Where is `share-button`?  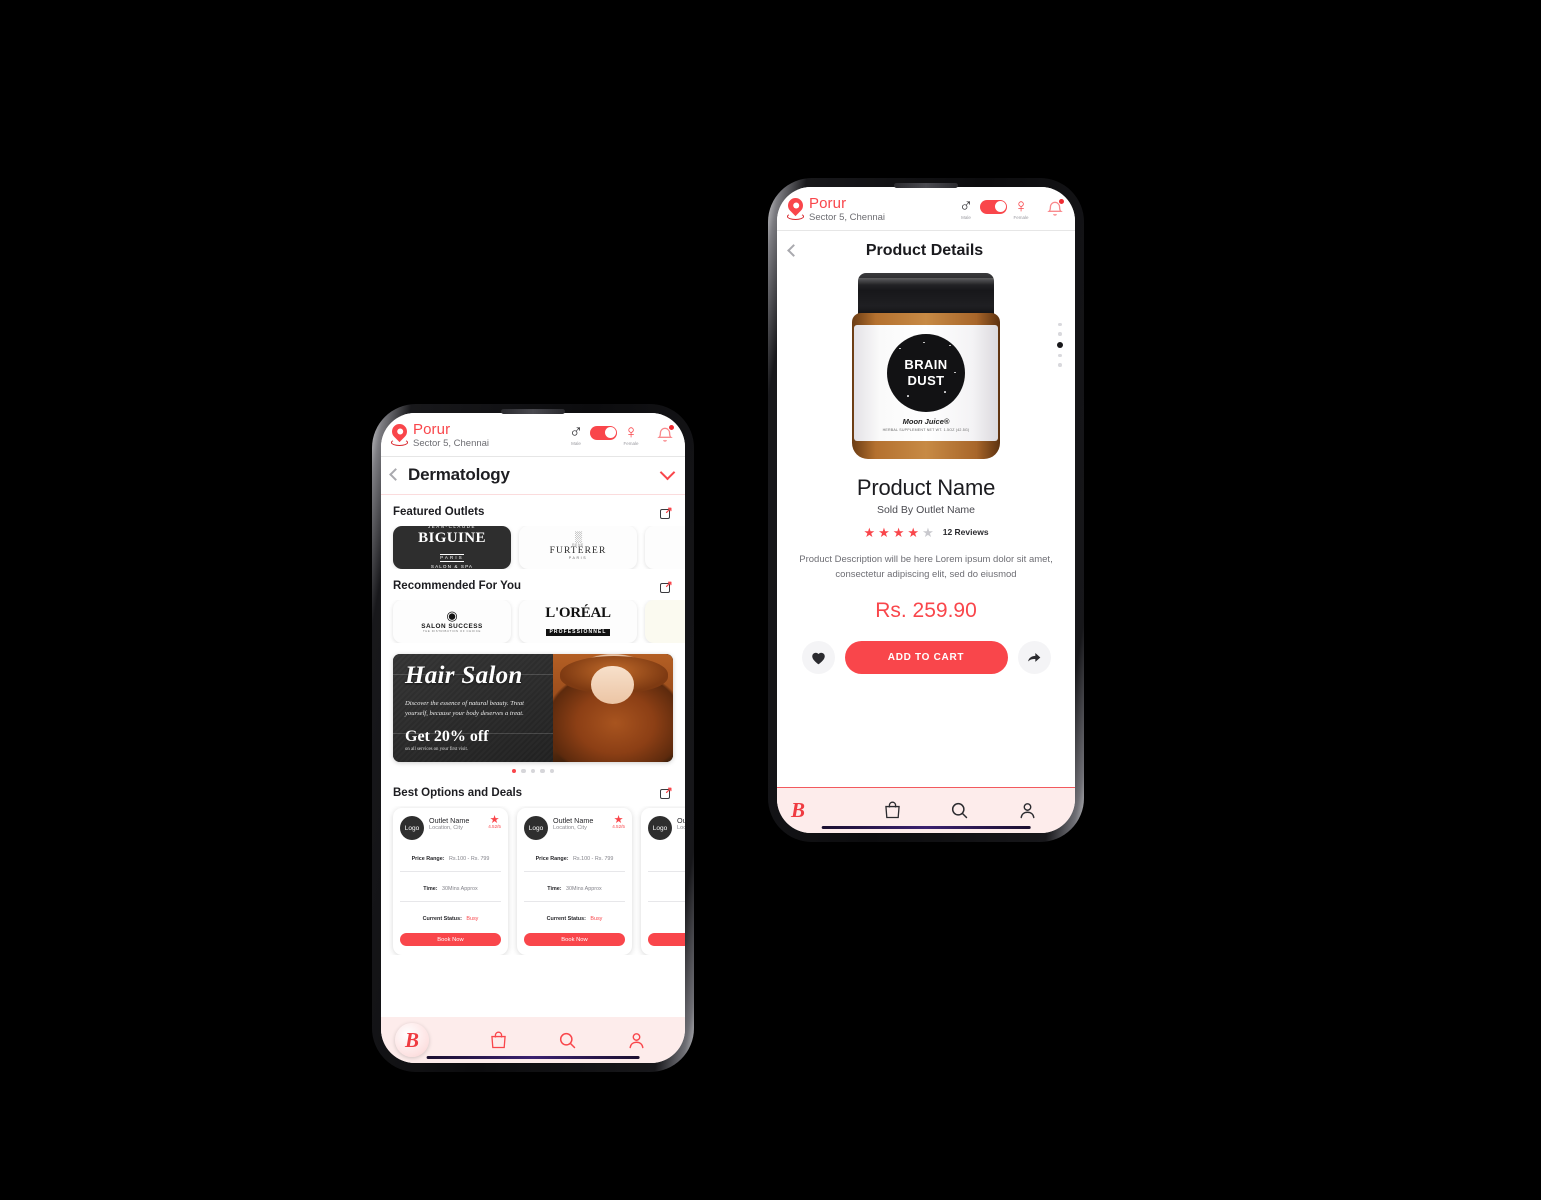
share-button is located at coordinates (1034, 658).